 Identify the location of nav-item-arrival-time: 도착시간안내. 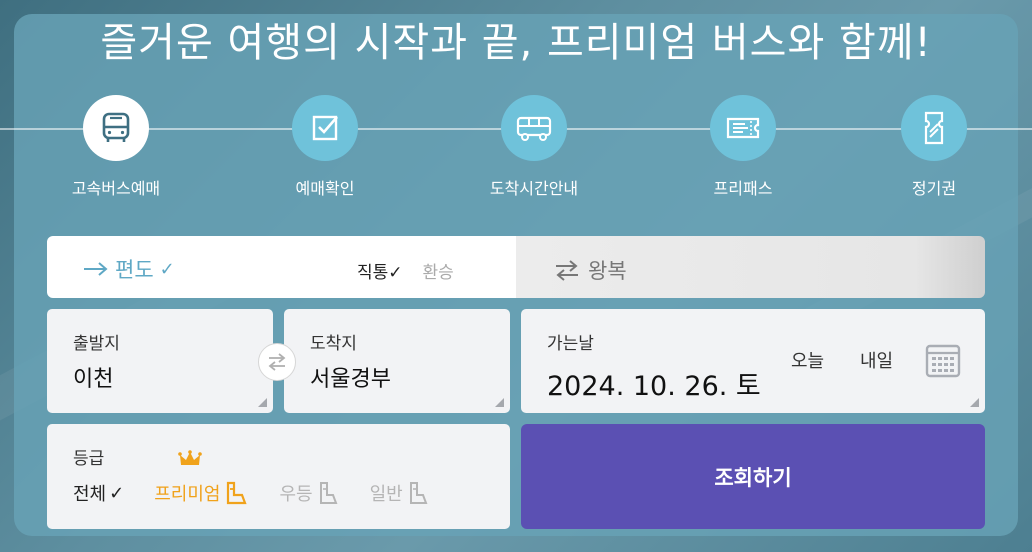
(534, 147).